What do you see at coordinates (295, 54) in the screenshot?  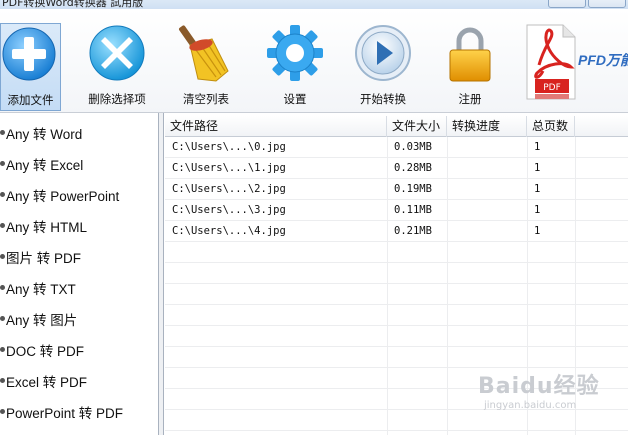 I see `gear-icon` at bounding box center [295, 54].